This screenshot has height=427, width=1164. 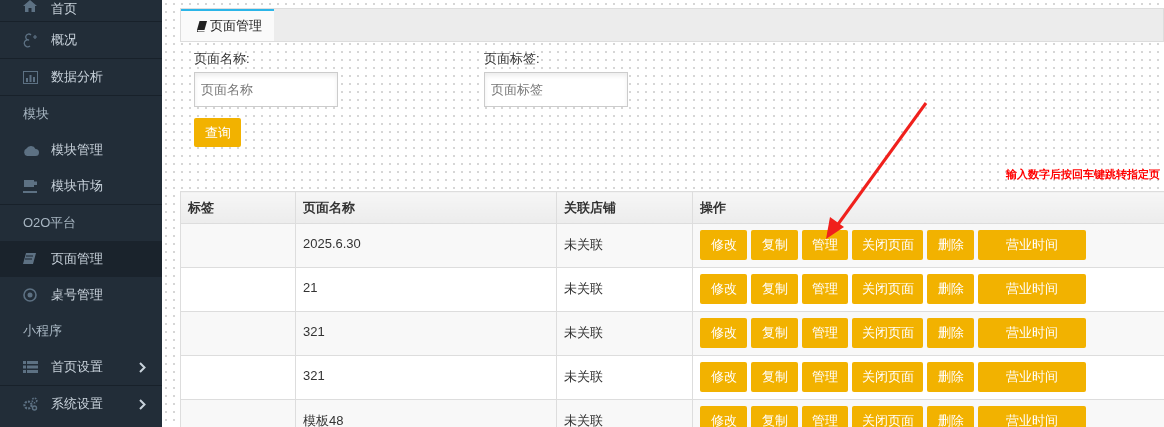 What do you see at coordinates (624, 207) in the screenshot?
I see `column-header: 关联店铺` at bounding box center [624, 207].